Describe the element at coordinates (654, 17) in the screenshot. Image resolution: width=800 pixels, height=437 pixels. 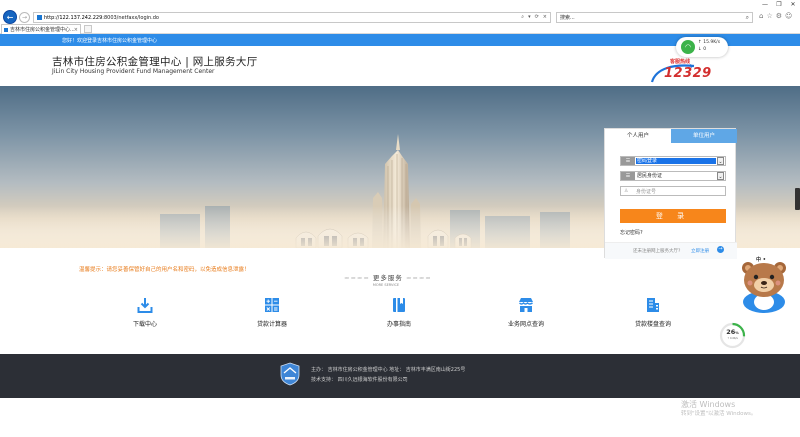
I see `browser-search-input: 搜索... ⌕` at that location.